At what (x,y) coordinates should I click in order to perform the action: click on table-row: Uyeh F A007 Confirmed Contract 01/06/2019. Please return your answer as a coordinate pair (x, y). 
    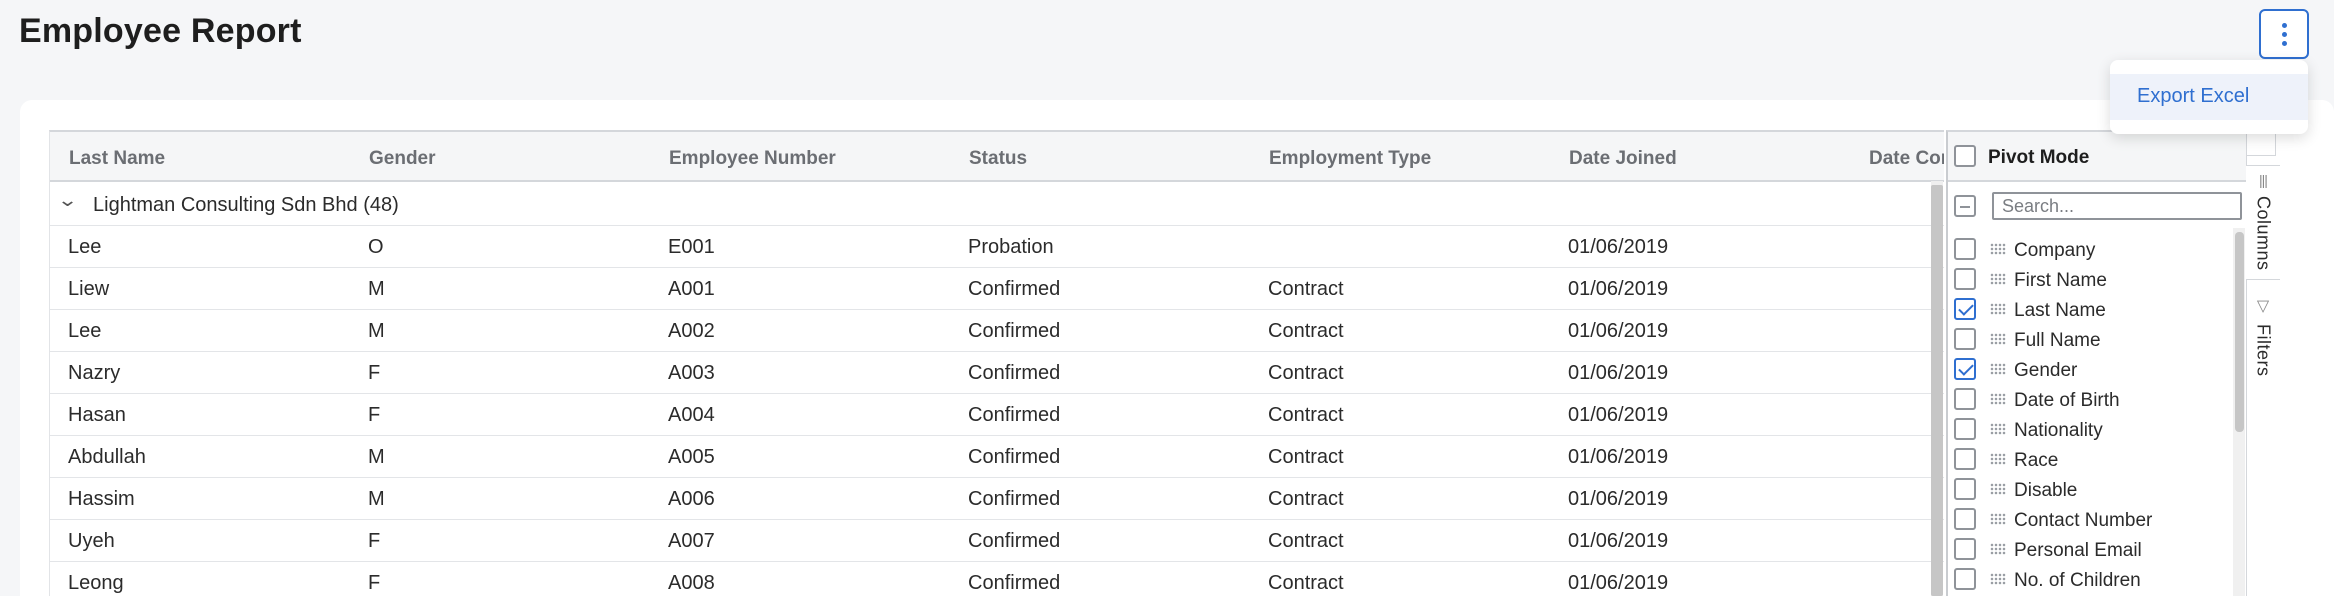
    Looking at the image, I should click on (997, 541).